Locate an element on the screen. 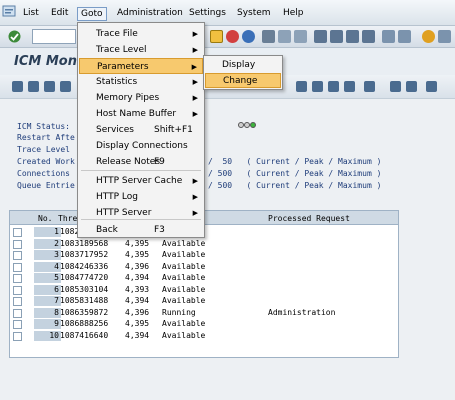 Image resolution: width=455 pixels, height=400 pixels. menu-item-shortcut: Shift+F1 is located at coordinates (173, 130).